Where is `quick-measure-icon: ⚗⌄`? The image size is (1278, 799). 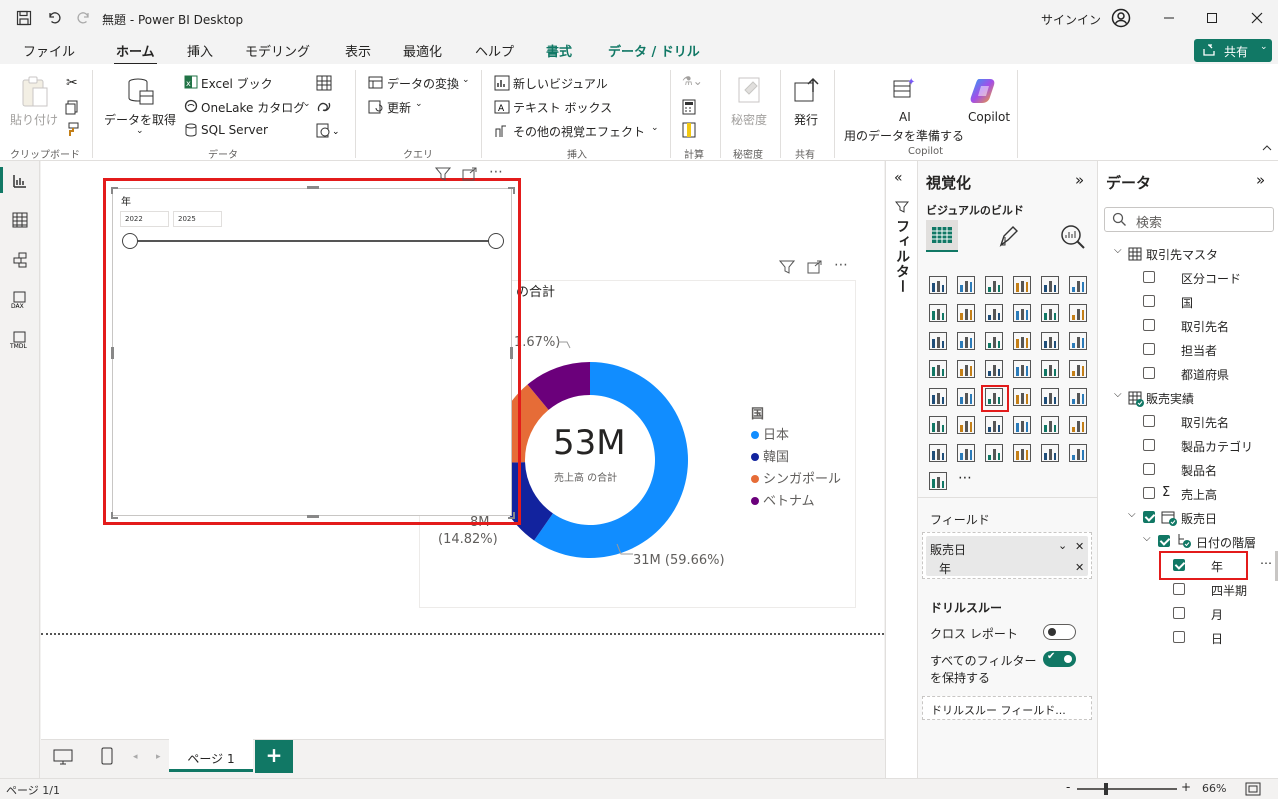 quick-measure-icon: ⚗⌄ is located at coordinates (692, 81).